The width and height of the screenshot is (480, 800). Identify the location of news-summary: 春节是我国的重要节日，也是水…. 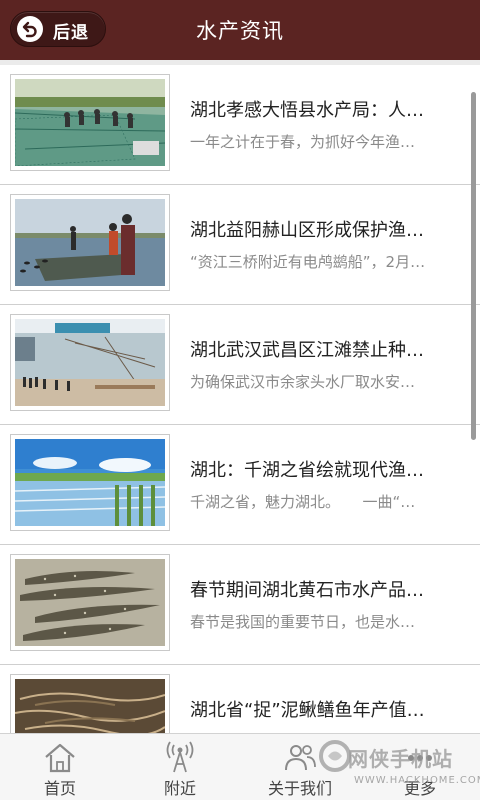
(303, 622).